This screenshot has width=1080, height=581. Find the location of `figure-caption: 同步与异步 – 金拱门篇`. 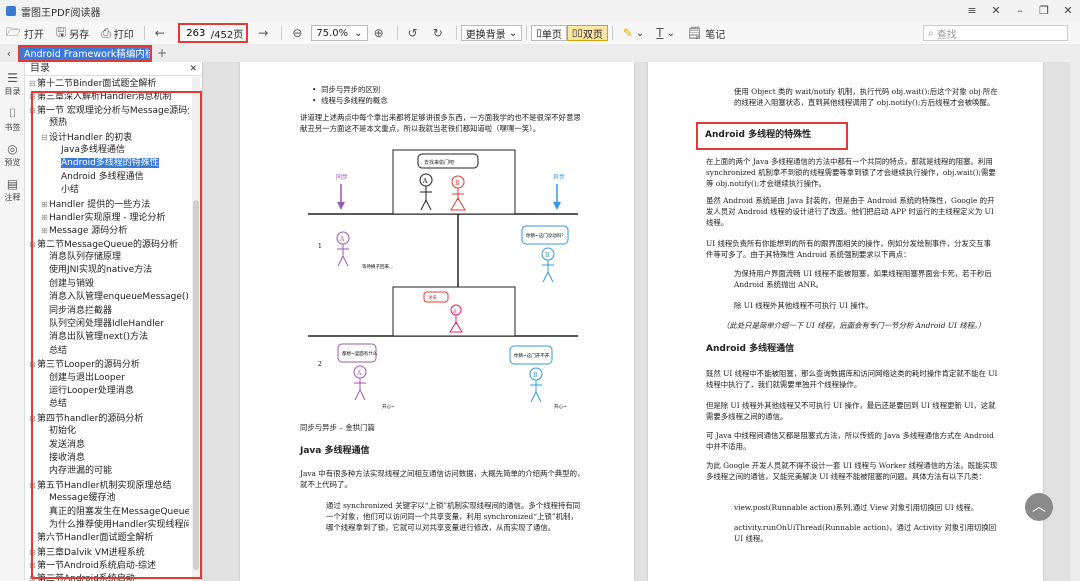

figure-caption: 同步与异步 – 金拱门篇 is located at coordinates (337, 427).